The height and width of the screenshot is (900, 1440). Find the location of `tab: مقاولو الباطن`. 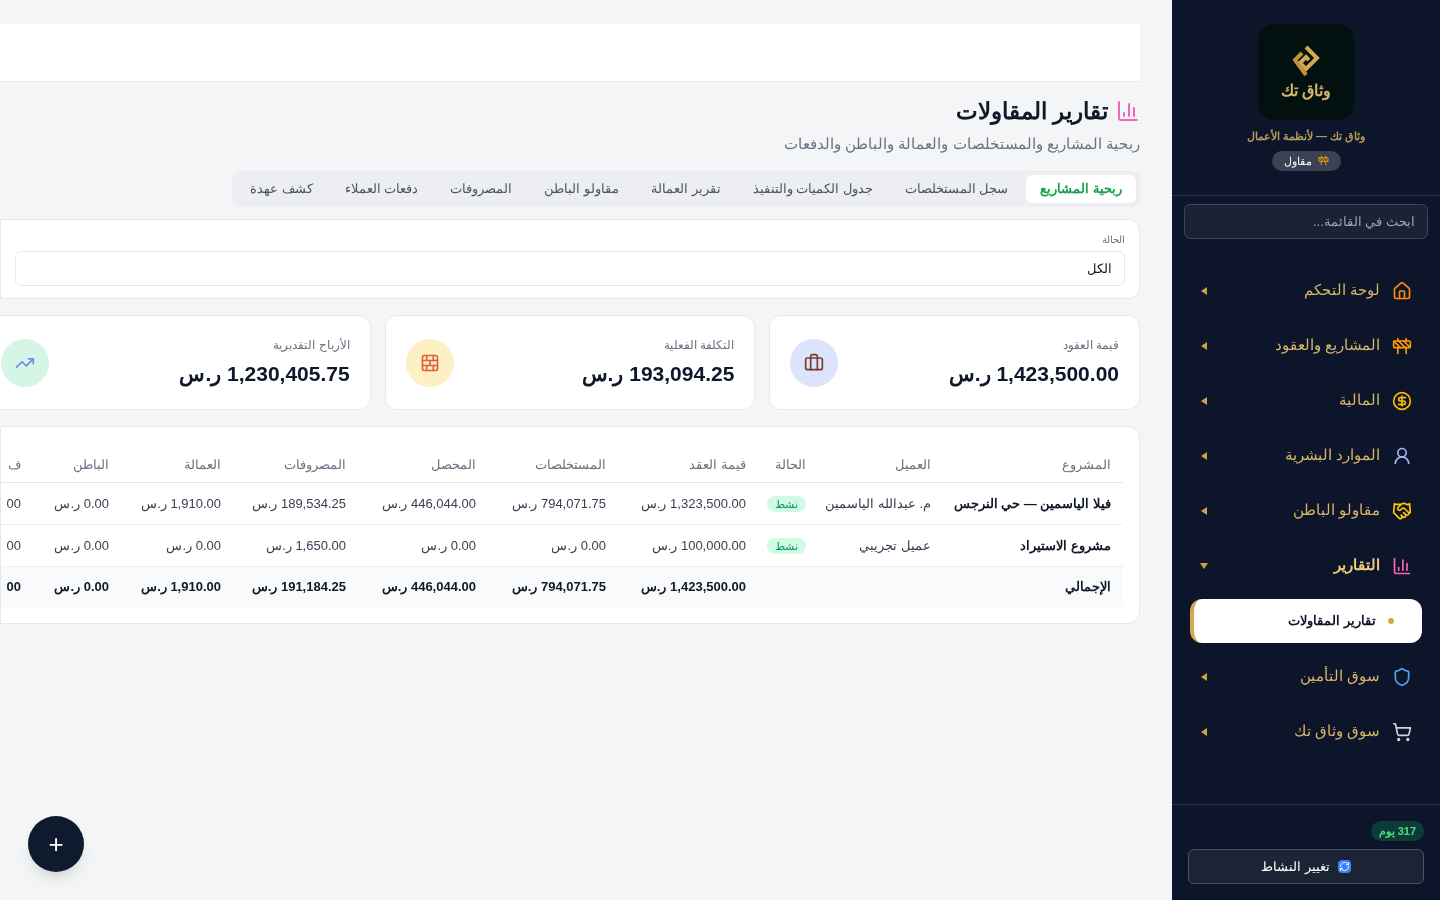

tab: مقاولو الباطن is located at coordinates (581, 189).